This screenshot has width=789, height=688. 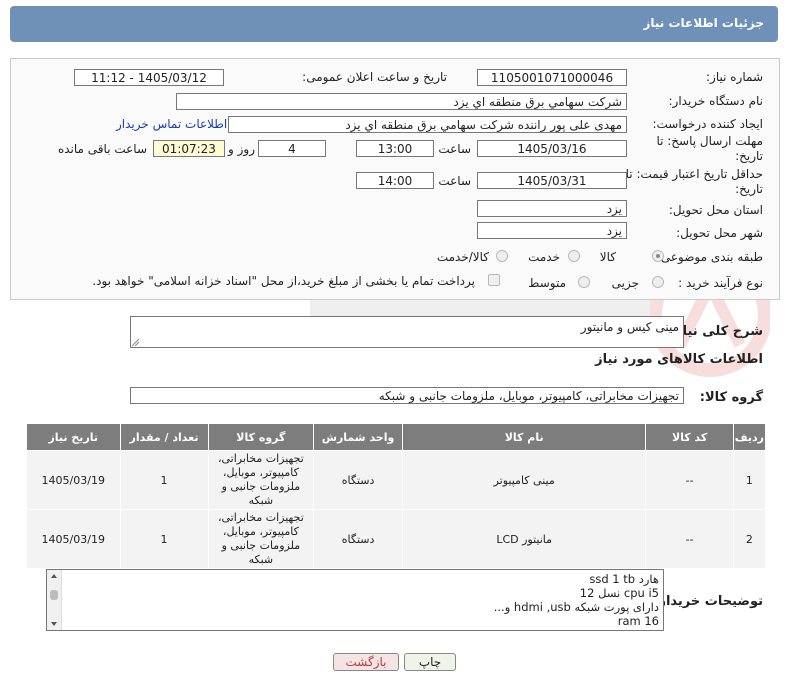 I want to click on buyer-org-label: نام دستگاه خریدار:, so click(x=716, y=101).